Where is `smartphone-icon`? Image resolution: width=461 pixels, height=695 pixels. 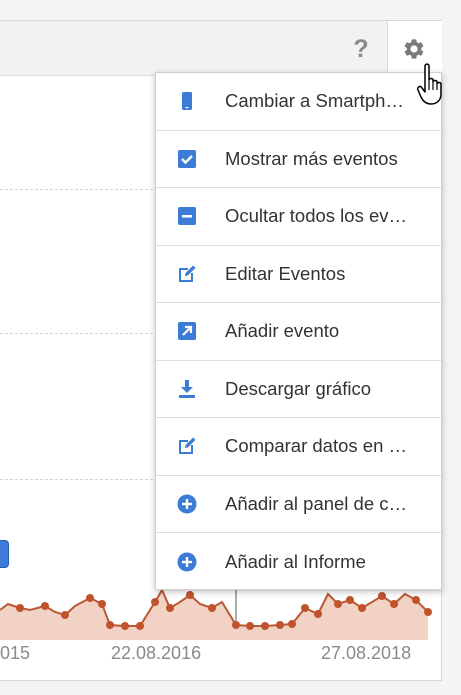
smartphone-icon is located at coordinates (187, 101).